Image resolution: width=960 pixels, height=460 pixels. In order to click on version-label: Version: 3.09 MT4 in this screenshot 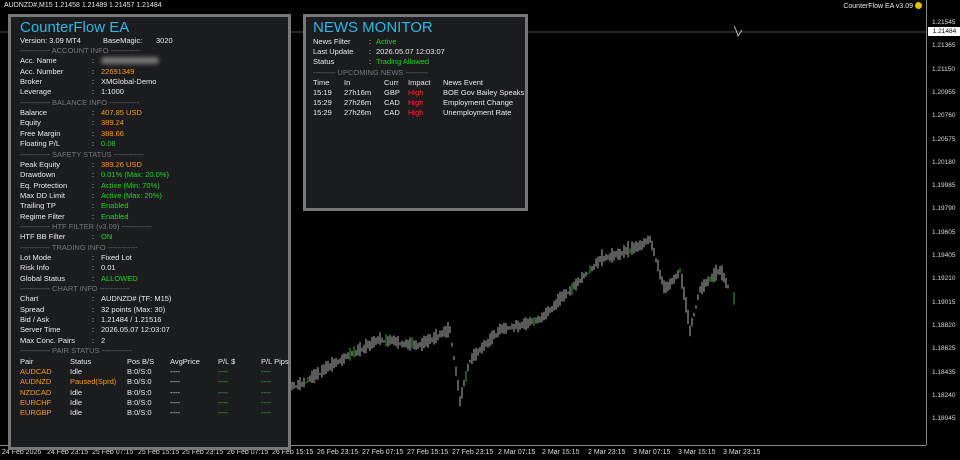, I will do `click(50, 40)`.